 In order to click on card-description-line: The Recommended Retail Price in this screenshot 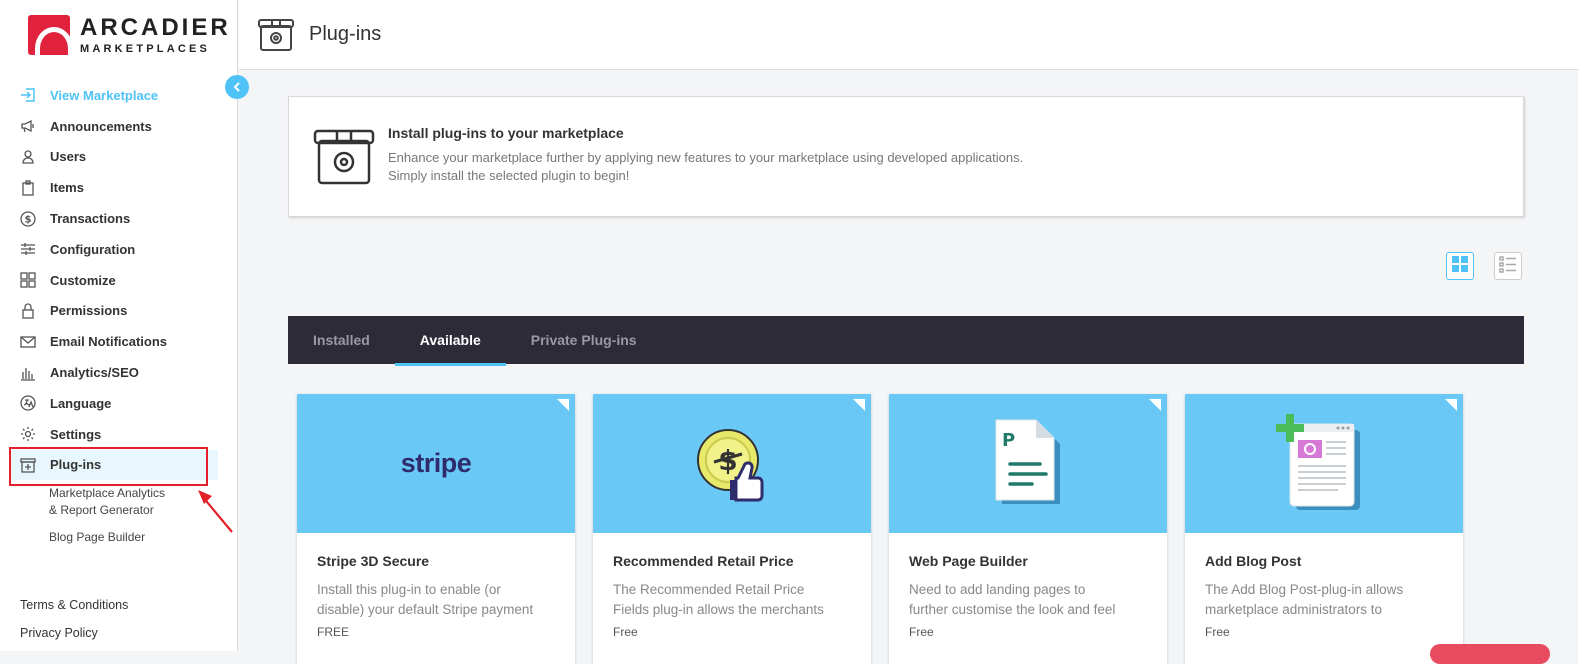, I will do `click(709, 589)`.